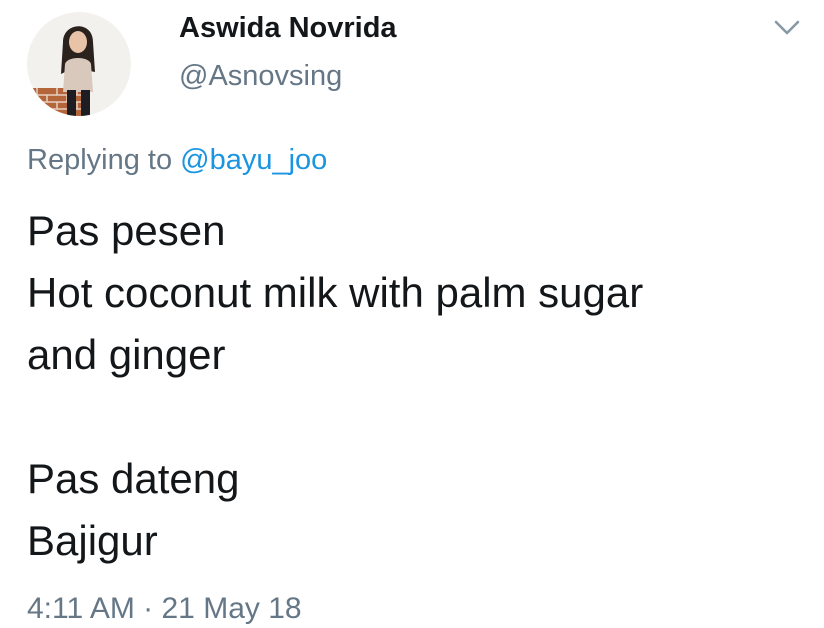 This screenshot has width=824, height=628. I want to click on tweet-text-line, so click(422, 417).